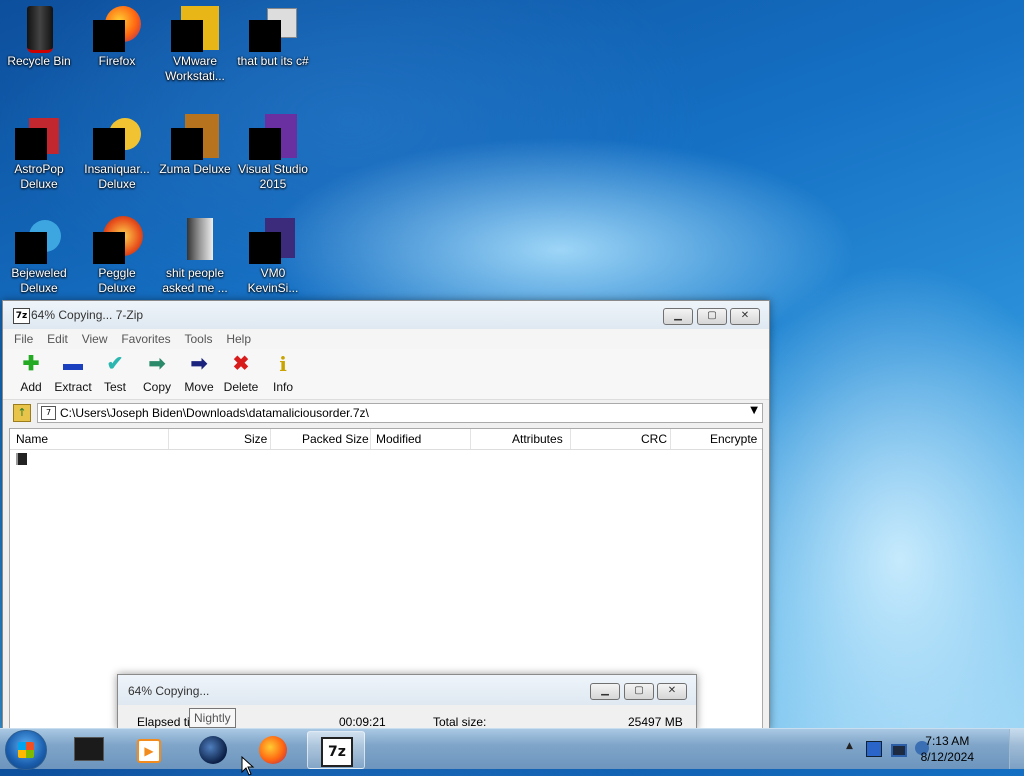 Image resolution: width=1024 pixels, height=776 pixels. I want to click on clock-time: 7:13 AM, so click(947, 741).